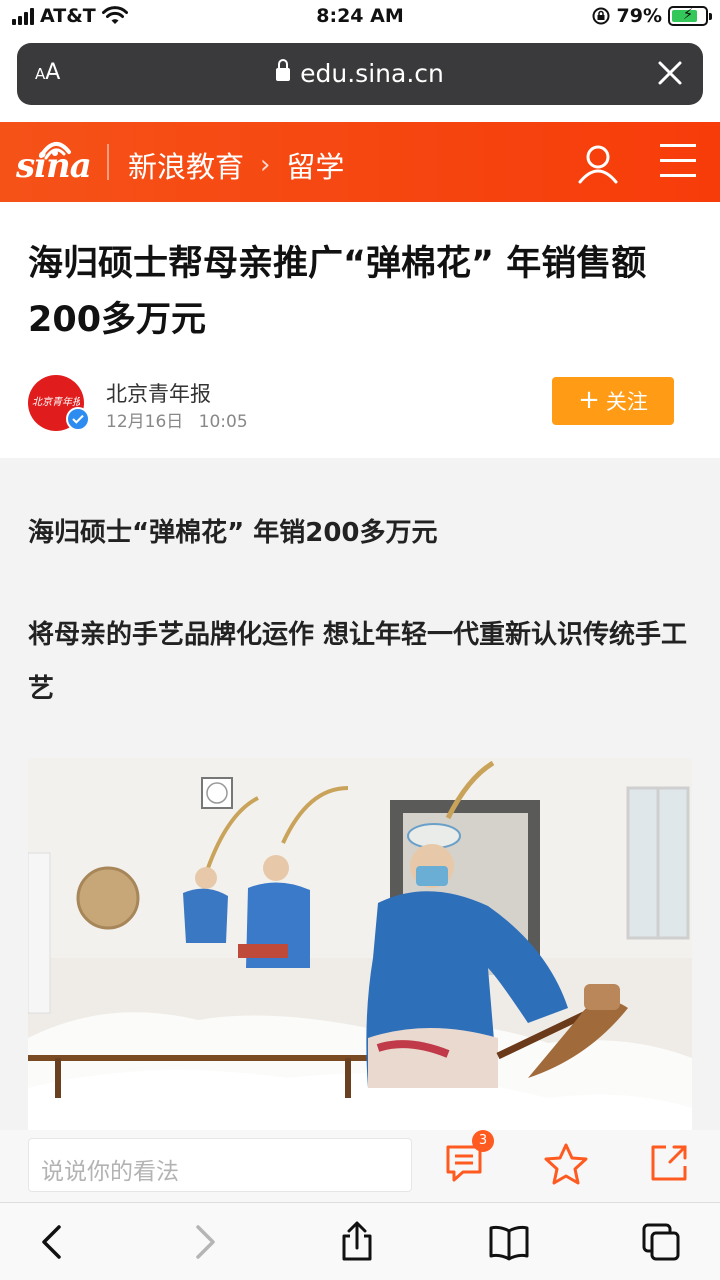 The image size is (720, 1280). What do you see at coordinates (223, 422) in the screenshot?
I see `publish-time: 10:05` at bounding box center [223, 422].